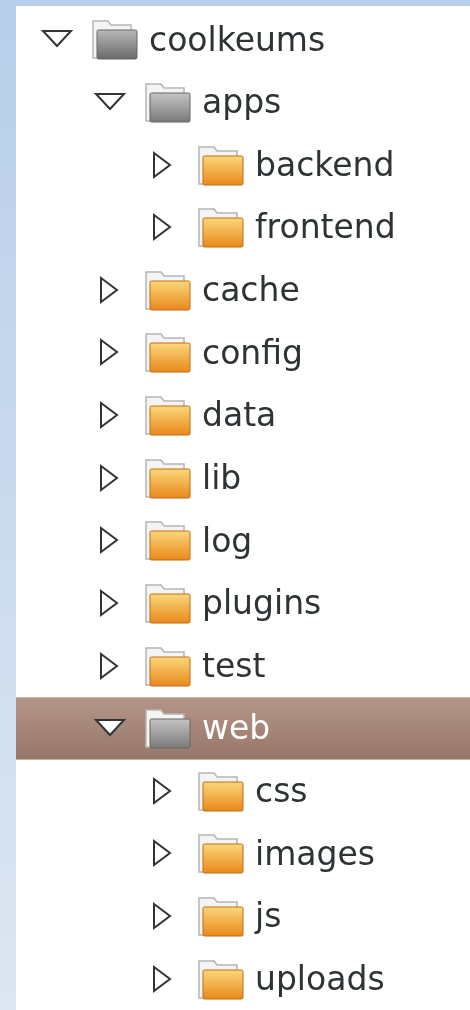  I want to click on tree-row: apps, so click(243, 102).